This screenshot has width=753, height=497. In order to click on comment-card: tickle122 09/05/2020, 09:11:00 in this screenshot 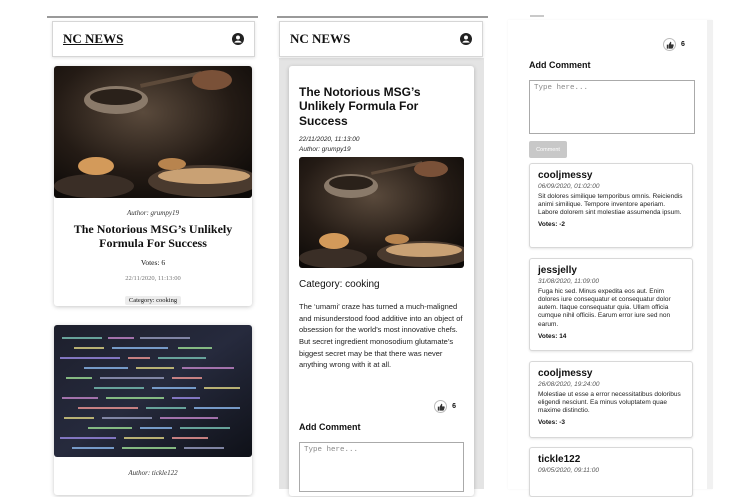, I will do `click(611, 472)`.